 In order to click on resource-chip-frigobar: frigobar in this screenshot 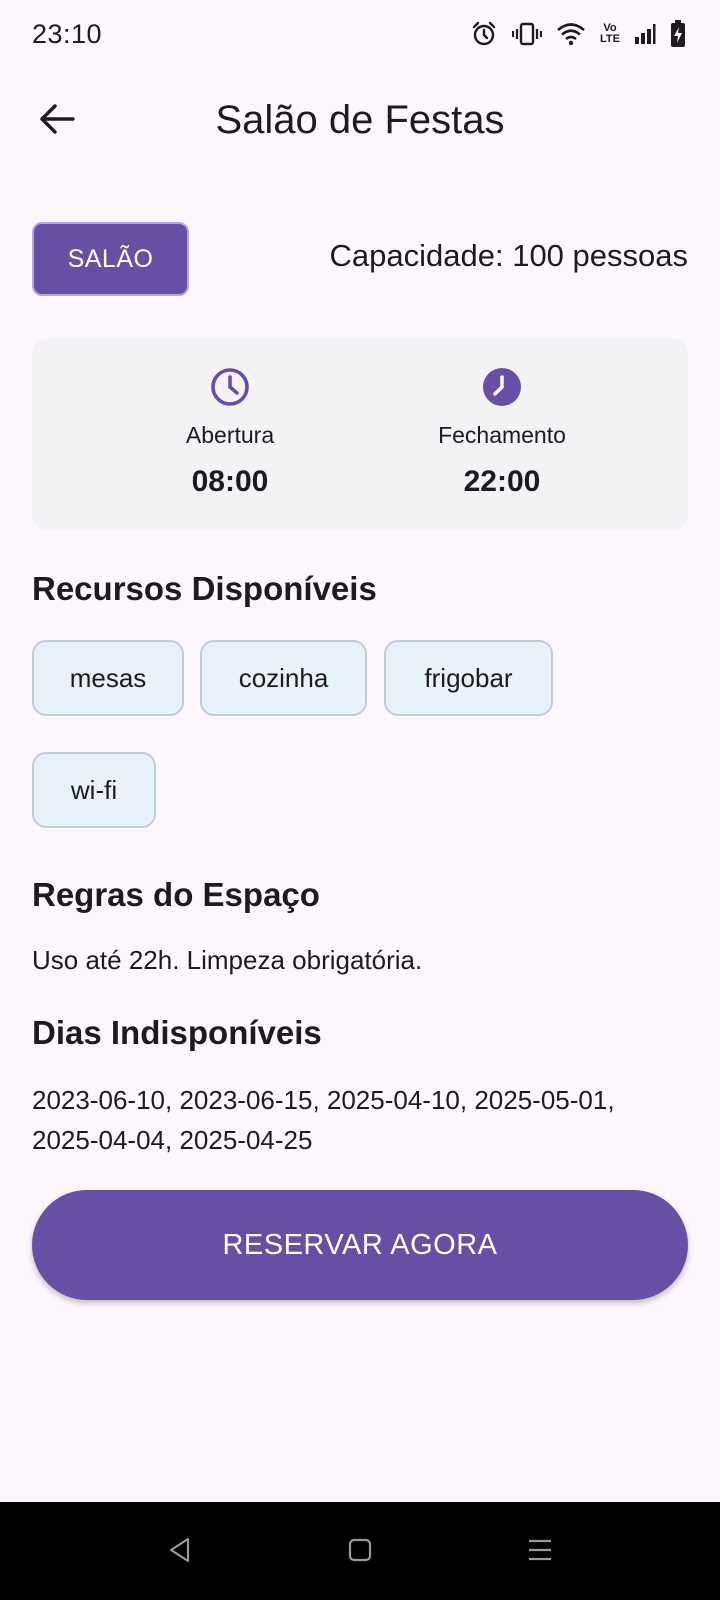, I will do `click(468, 678)`.